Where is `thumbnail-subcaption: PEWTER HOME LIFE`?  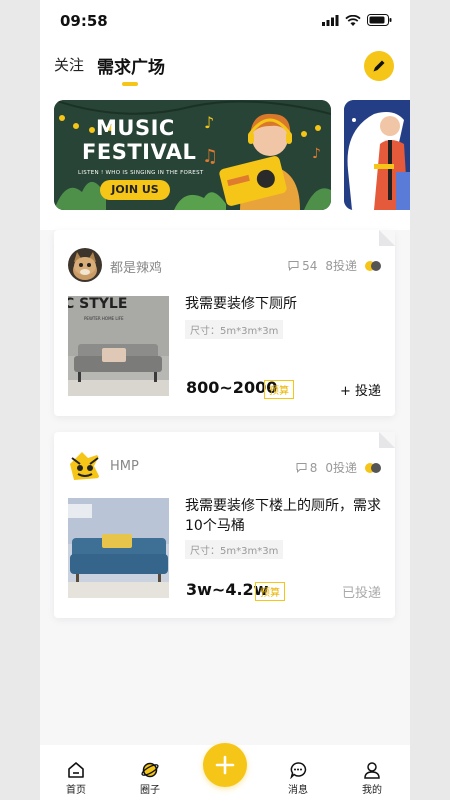
thumbnail-subcaption: PEWTER HOME LIFE is located at coordinates (104, 318).